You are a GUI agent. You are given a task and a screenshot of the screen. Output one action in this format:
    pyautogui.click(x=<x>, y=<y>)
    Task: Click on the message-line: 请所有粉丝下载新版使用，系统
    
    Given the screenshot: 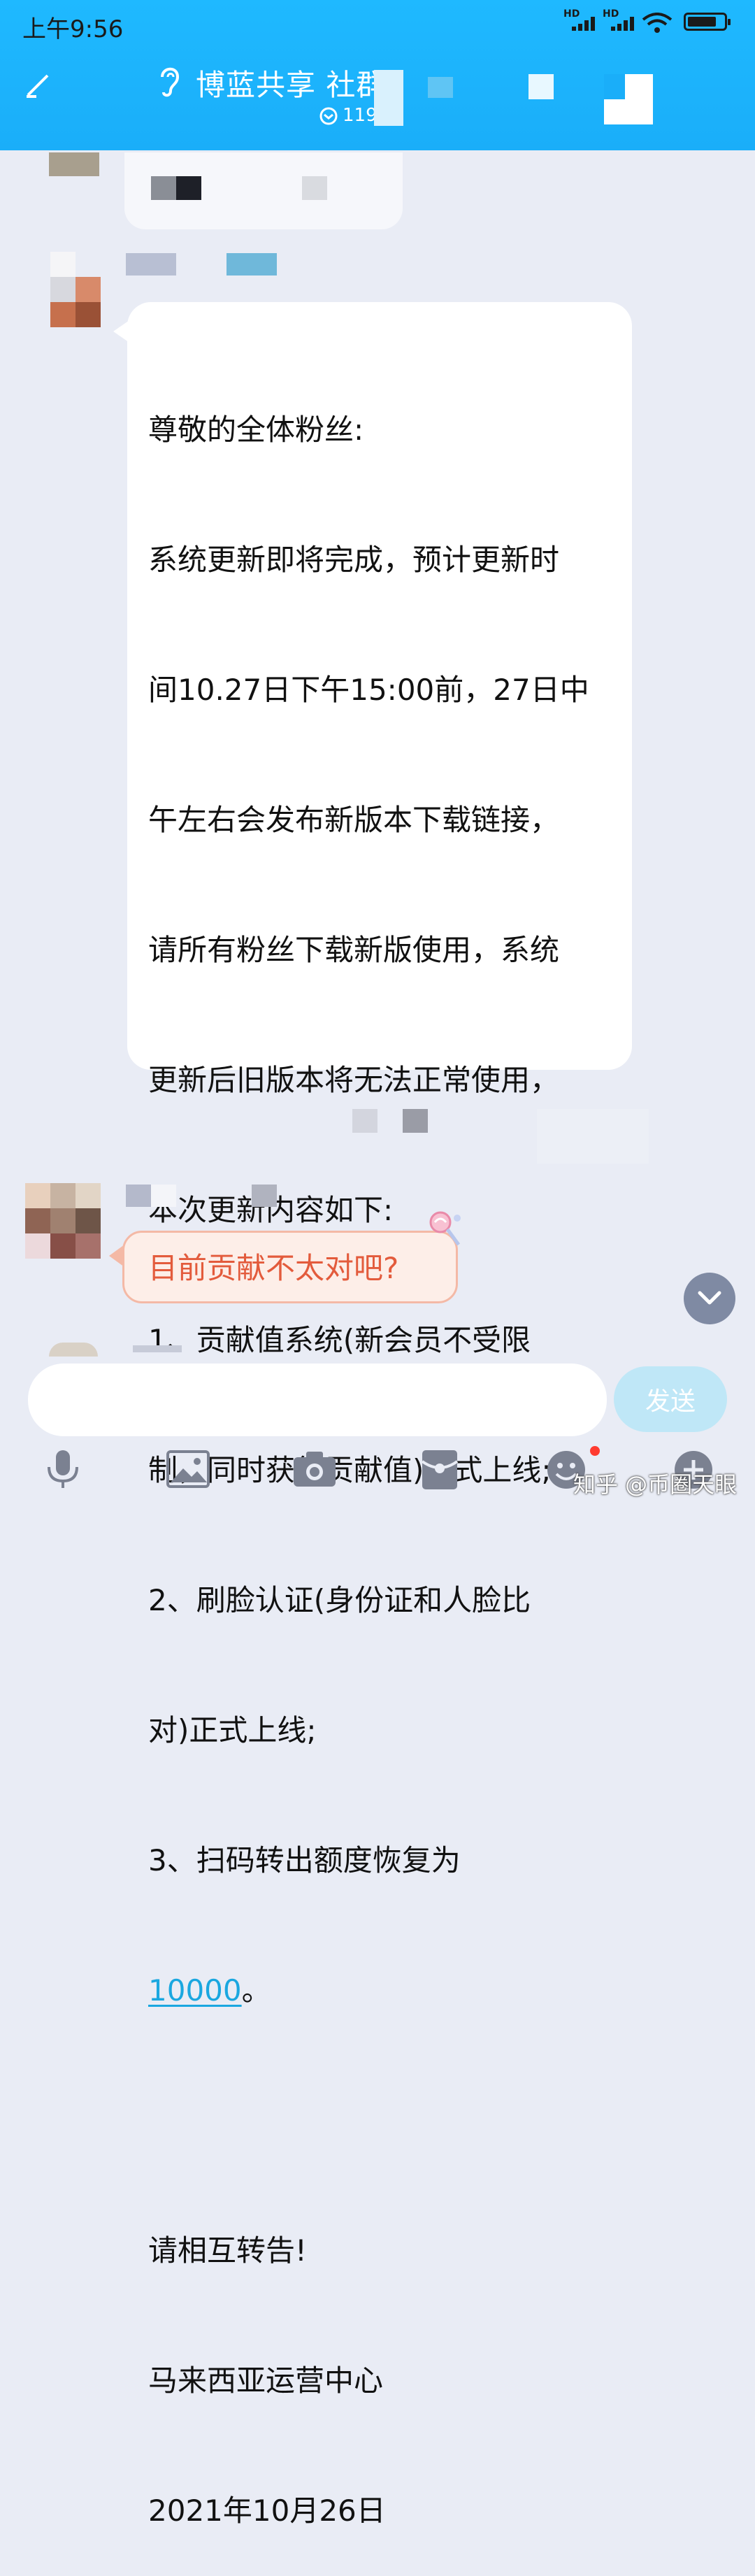 What is the action you would take?
    pyautogui.click(x=354, y=950)
    